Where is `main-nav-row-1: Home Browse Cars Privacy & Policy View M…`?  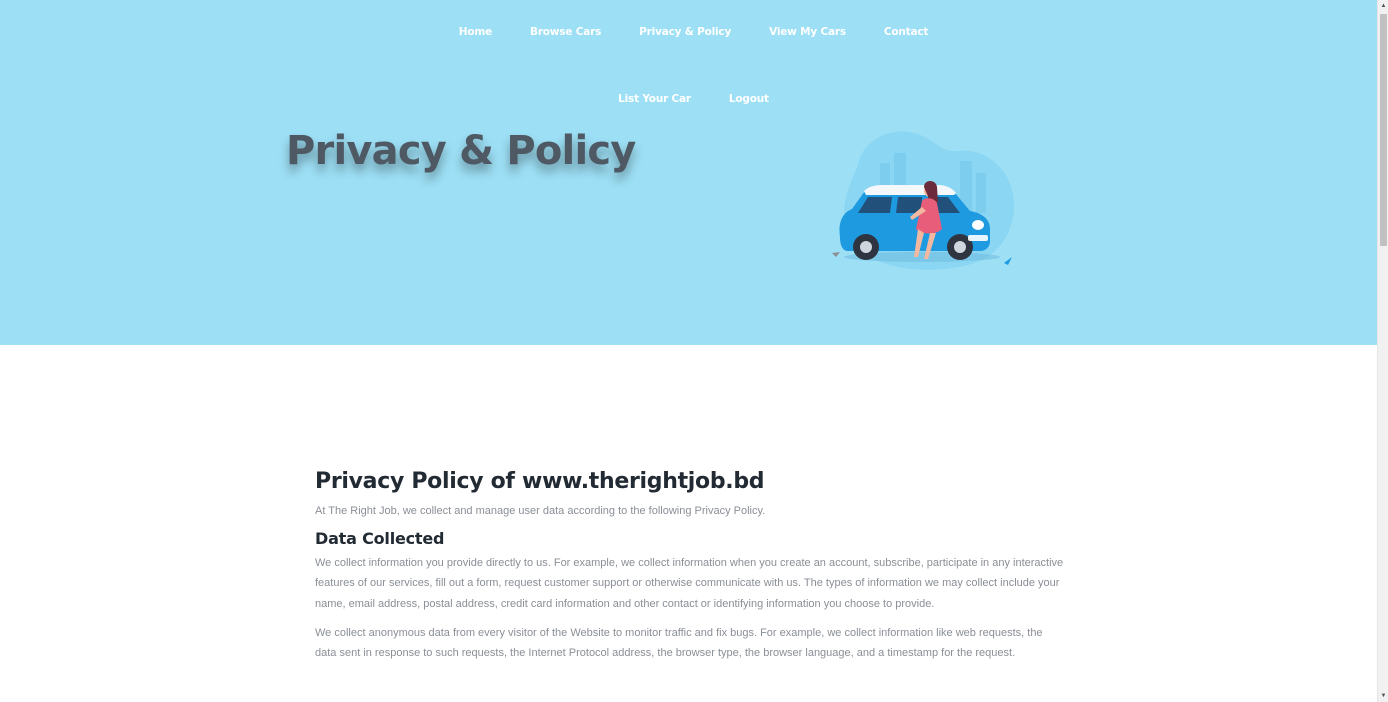 main-nav-row-1: Home Browse Cars Privacy & Policy View M… is located at coordinates (688, 32).